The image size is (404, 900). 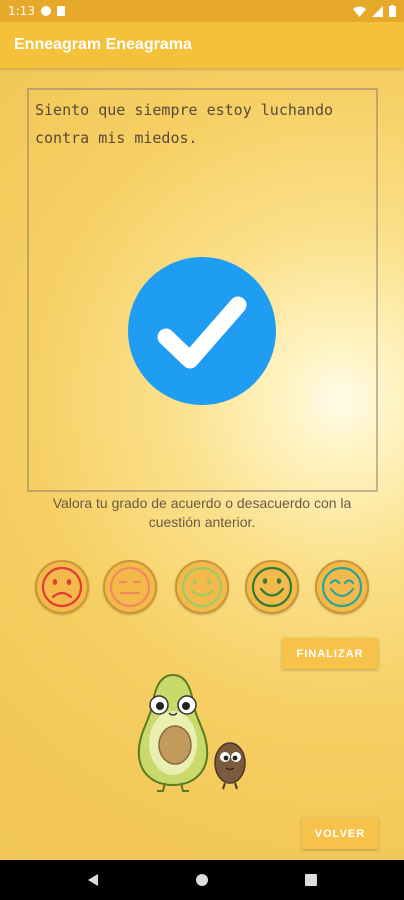 What do you see at coordinates (311, 880) in the screenshot?
I see `recents-square-icon` at bounding box center [311, 880].